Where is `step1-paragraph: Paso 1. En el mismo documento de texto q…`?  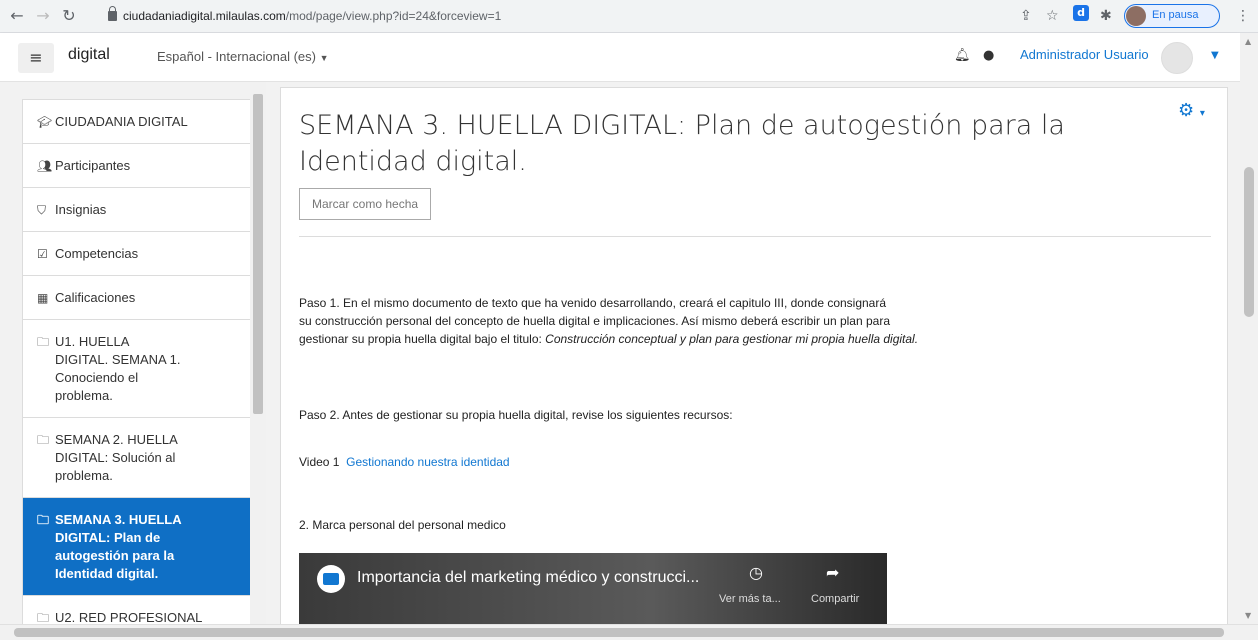
step1-paragraph: Paso 1. En el mismo documento de texto q… is located at coordinates (608, 321).